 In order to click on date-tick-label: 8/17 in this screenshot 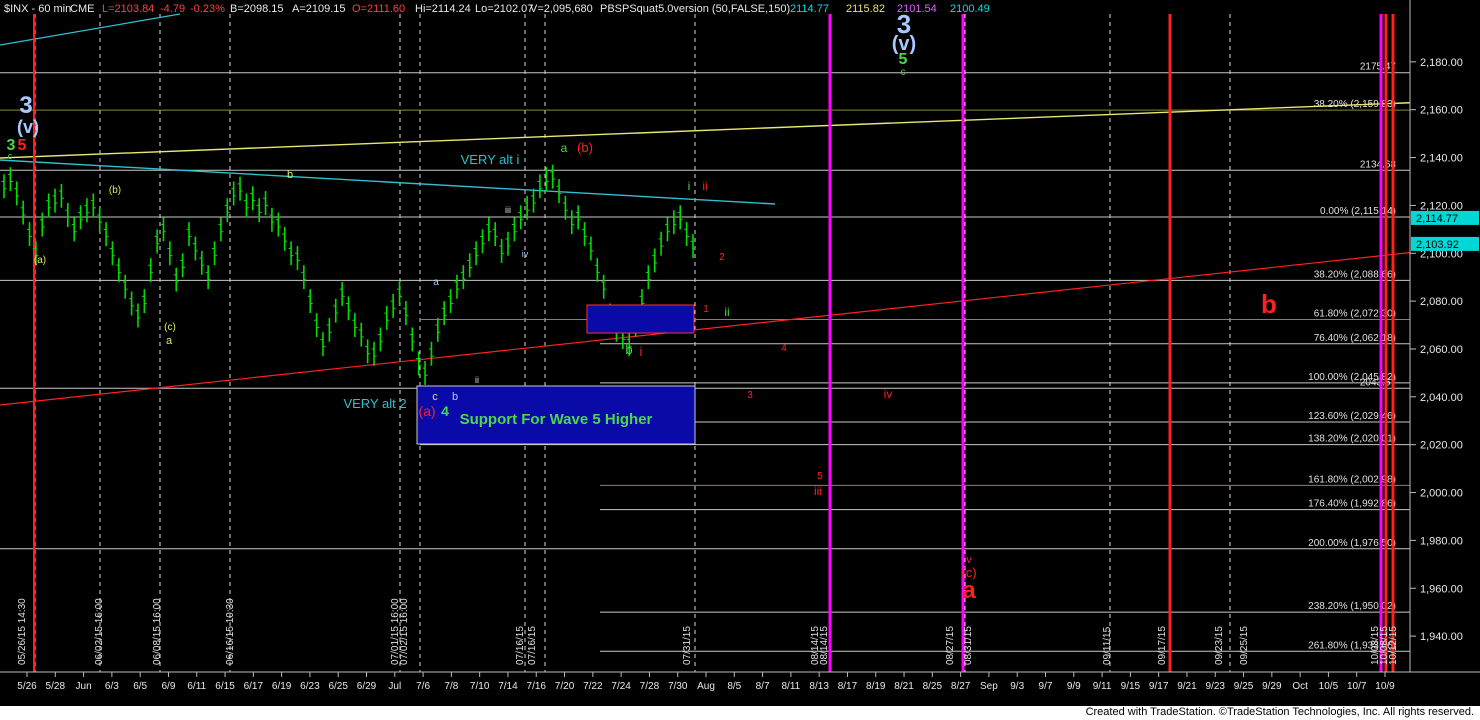, I will do `click(848, 686)`.